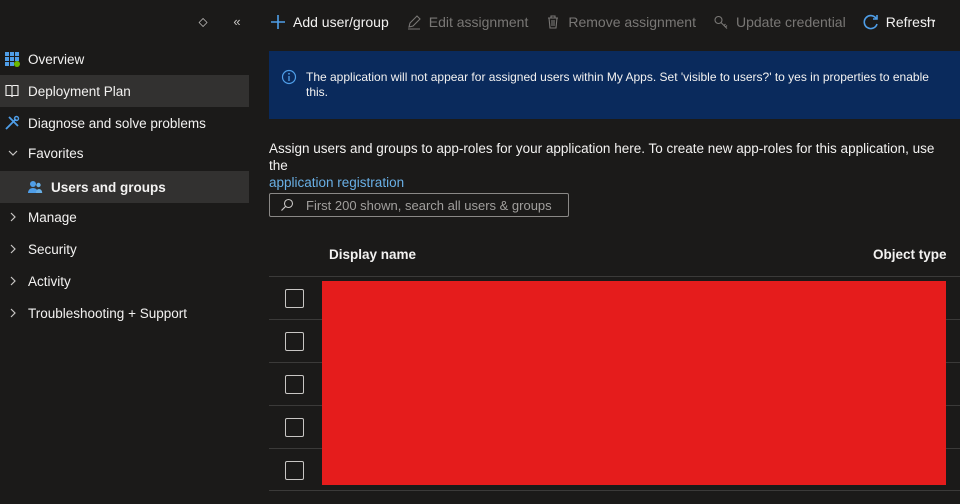  What do you see at coordinates (237, 22) in the screenshot?
I see `double-chevron-left-icon: «` at bounding box center [237, 22].